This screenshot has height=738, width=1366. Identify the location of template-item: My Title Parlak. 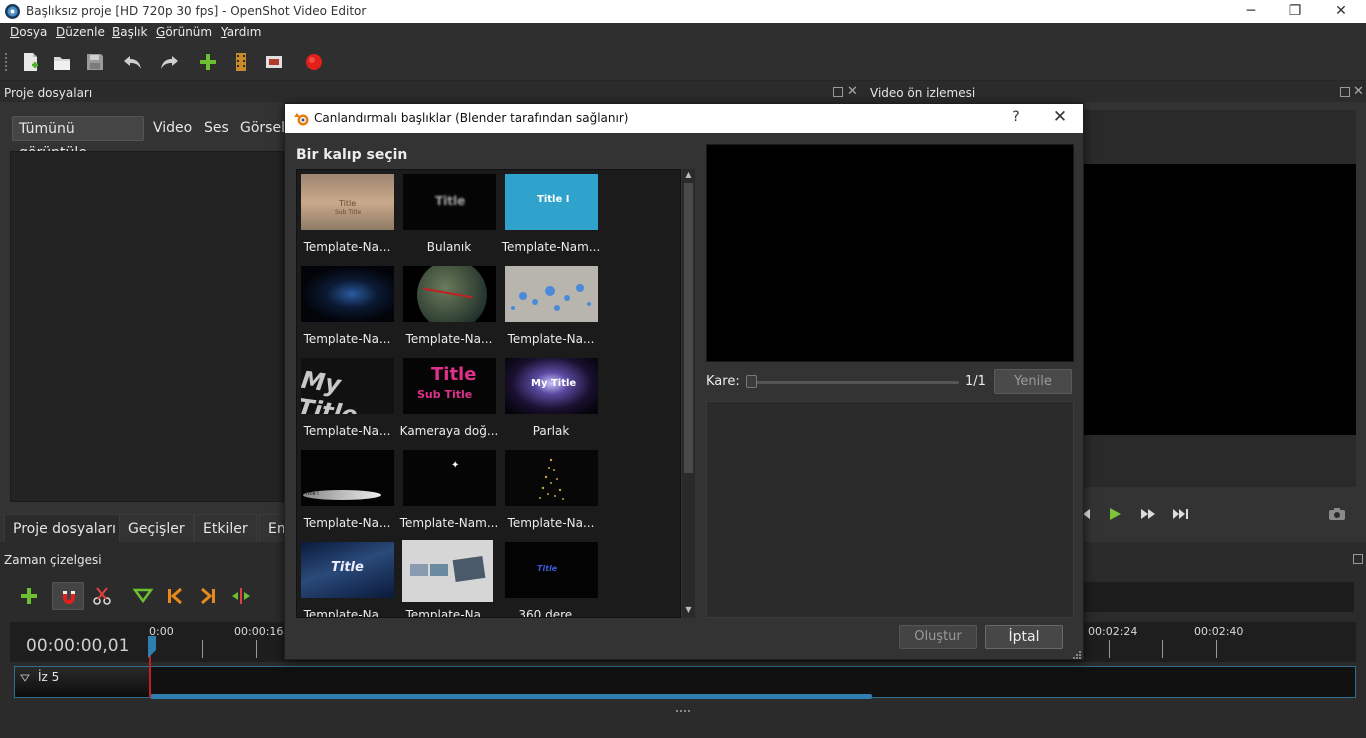
(551, 399).